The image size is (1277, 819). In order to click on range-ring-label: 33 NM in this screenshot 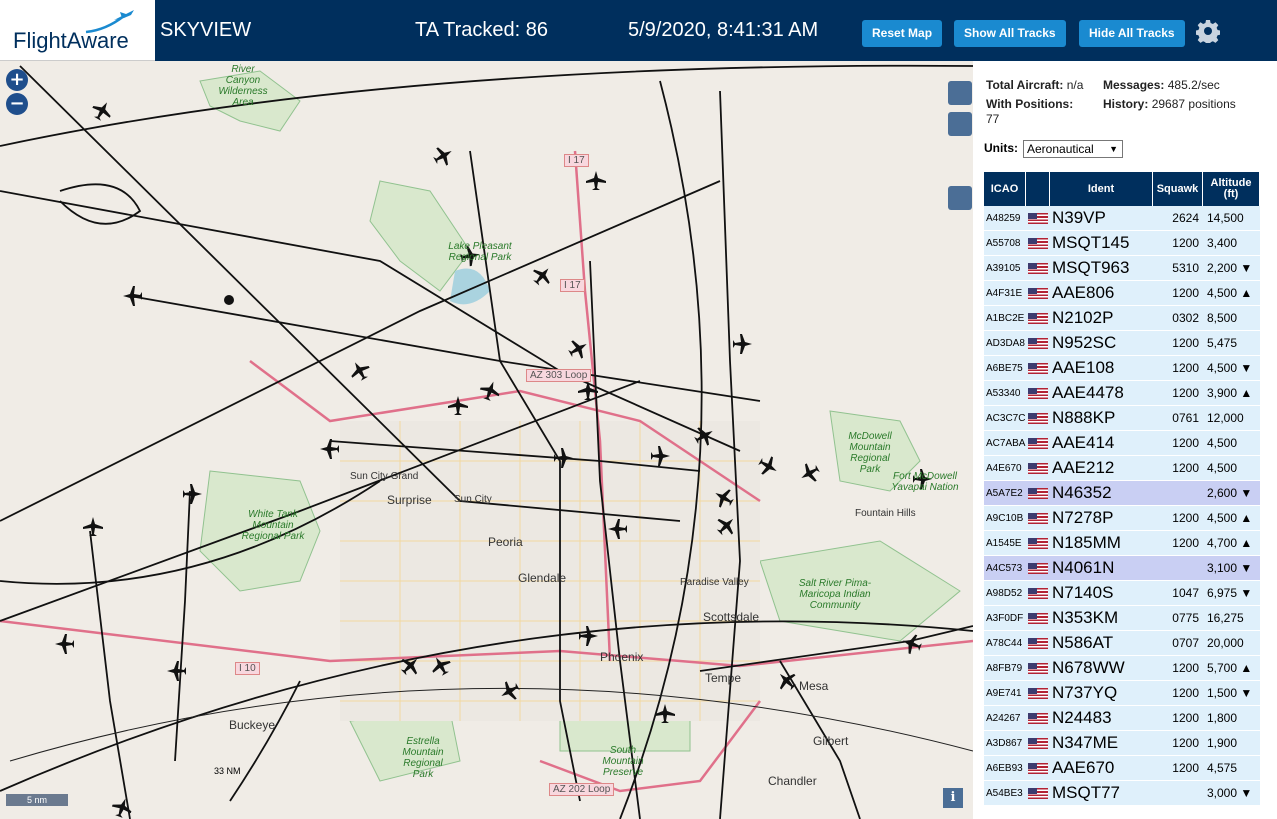, I will do `click(227, 771)`.